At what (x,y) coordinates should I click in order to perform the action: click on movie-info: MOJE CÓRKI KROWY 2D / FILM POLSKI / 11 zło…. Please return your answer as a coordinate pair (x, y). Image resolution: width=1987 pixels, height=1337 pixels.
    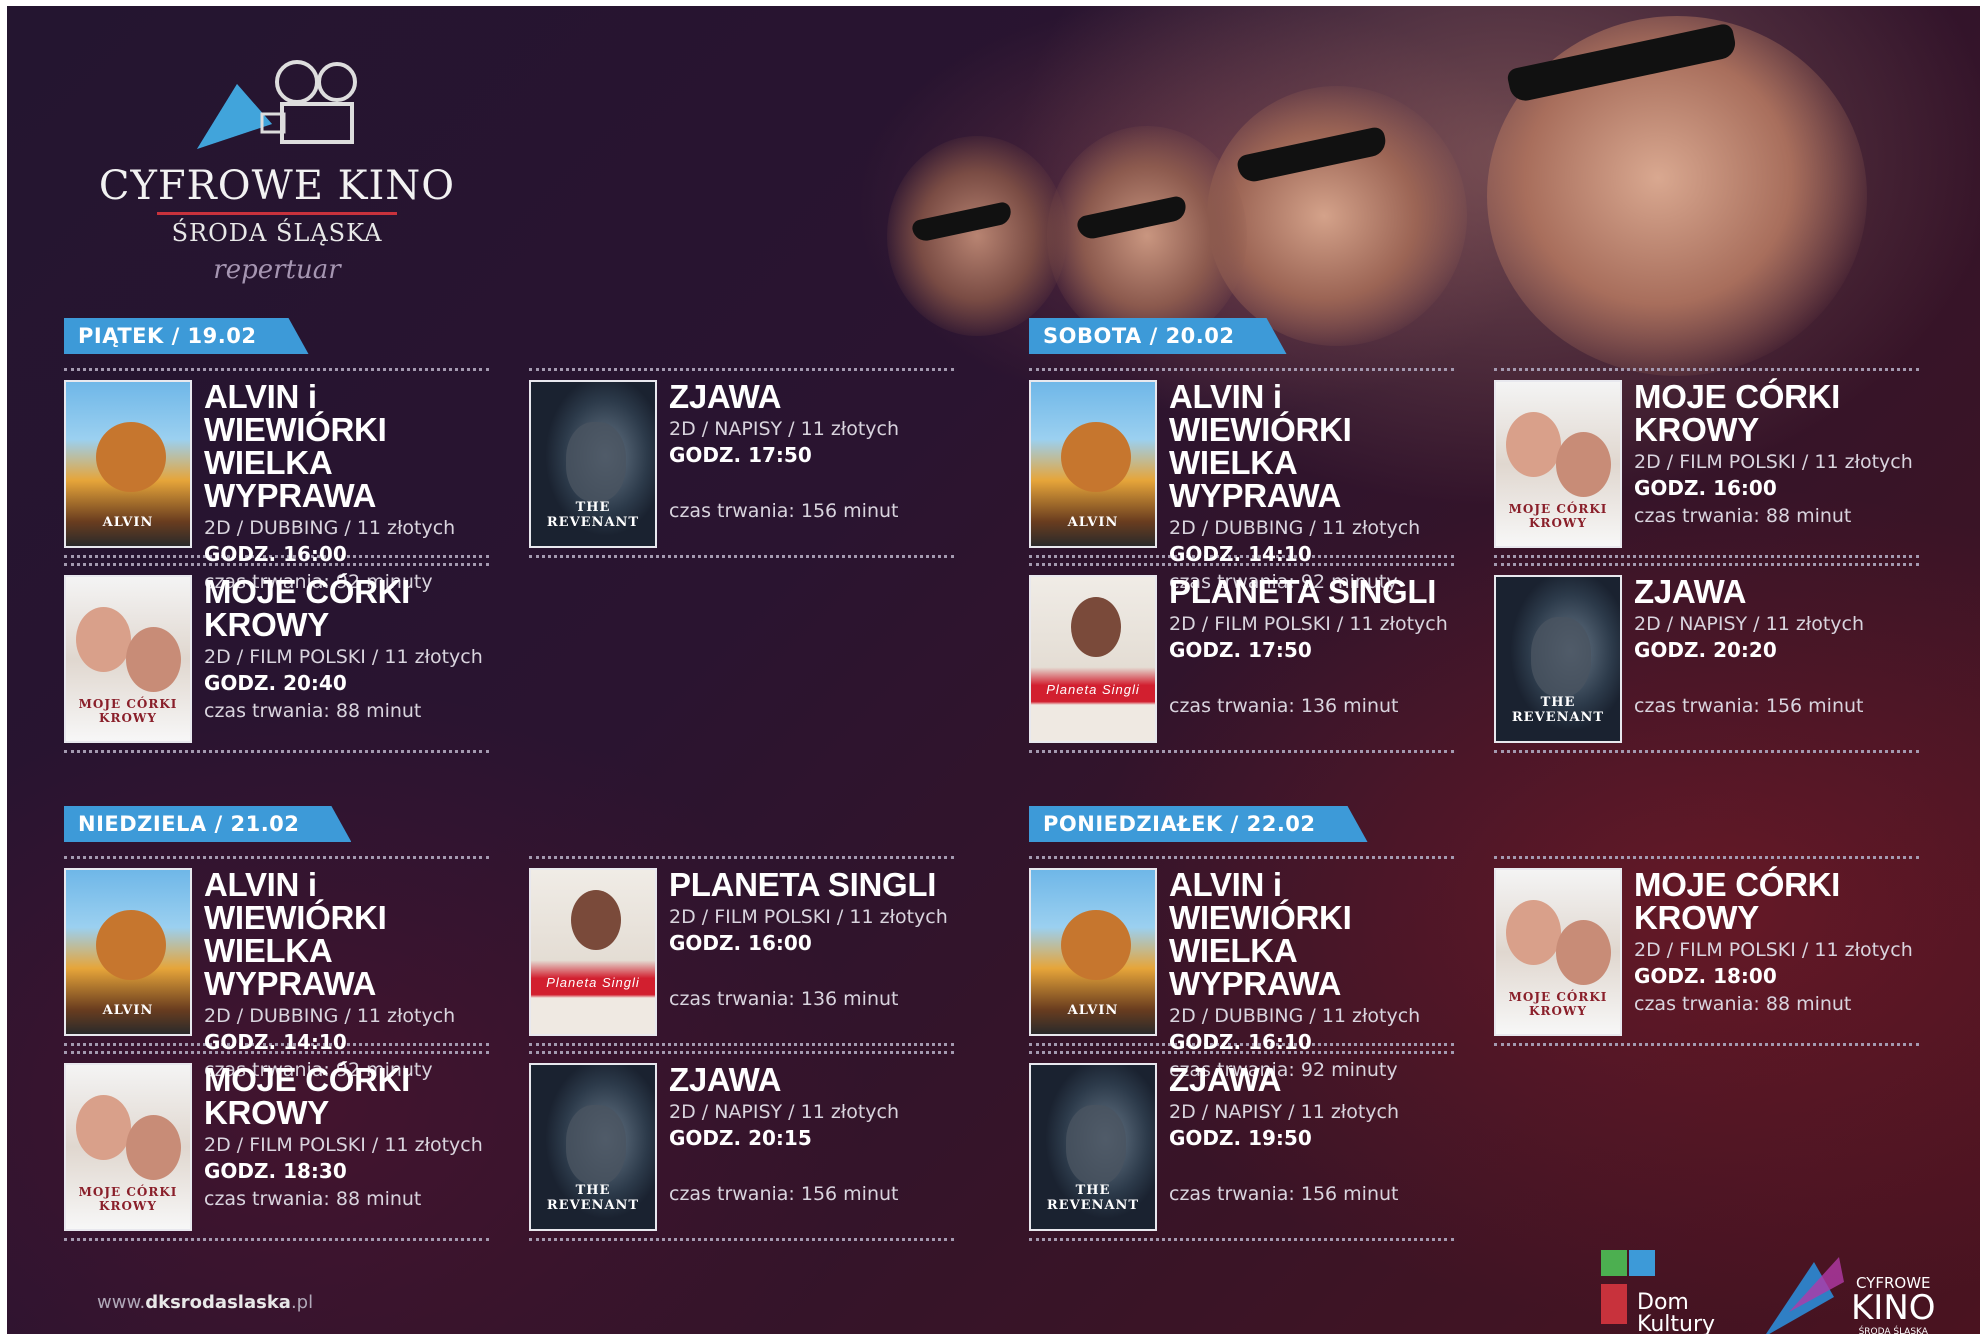
    Looking at the image, I should click on (349, 650).